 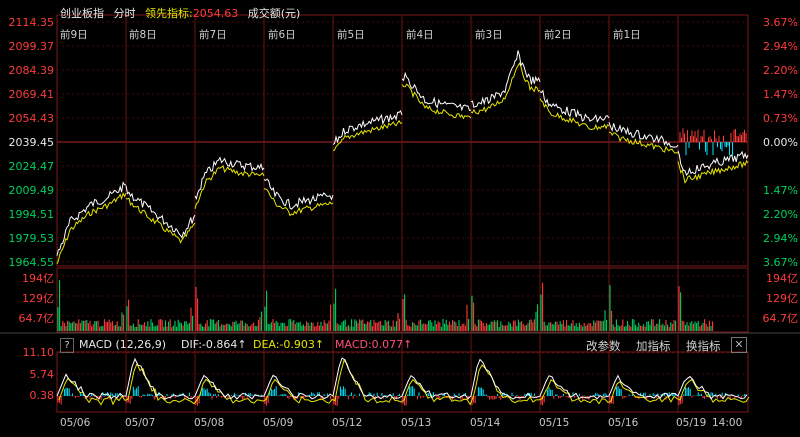 I want to click on volume-axis-left-0: 194亿, so click(x=38, y=278).